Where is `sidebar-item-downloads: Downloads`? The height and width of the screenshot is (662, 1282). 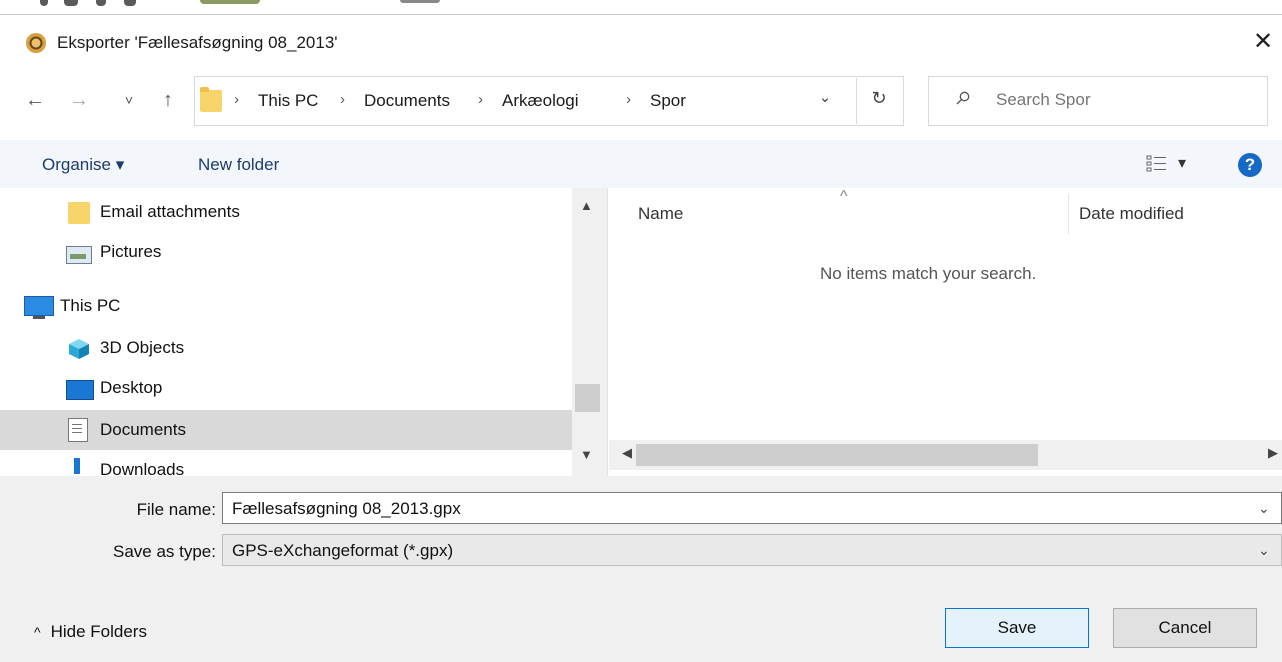 sidebar-item-downloads: Downloads is located at coordinates (286, 463).